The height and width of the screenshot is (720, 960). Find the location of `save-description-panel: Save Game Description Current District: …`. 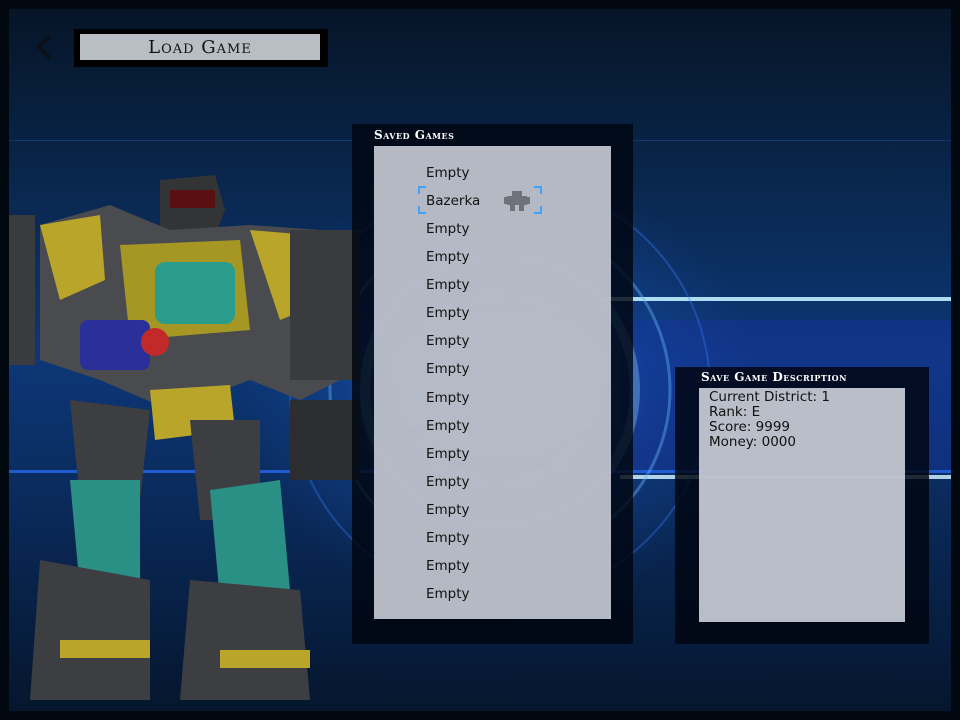

save-description-panel: Save Game Description Current District: … is located at coordinates (802, 505).